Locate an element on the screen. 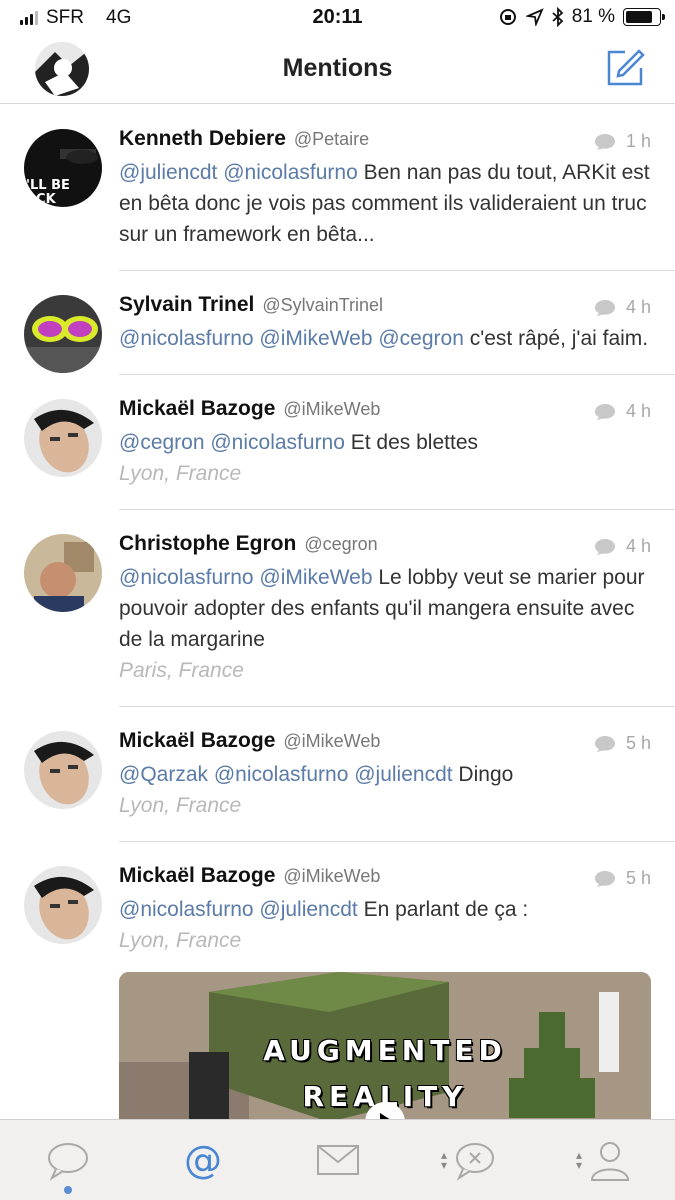 The width and height of the screenshot is (675, 1200). author-name: Kenneth Debiere is located at coordinates (202, 139).